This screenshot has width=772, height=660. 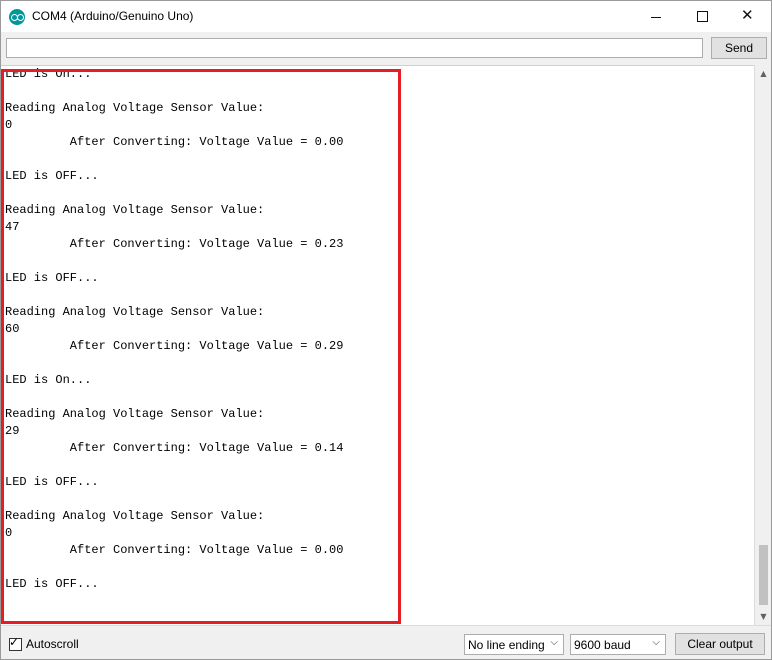 What do you see at coordinates (506, 644) in the screenshot?
I see `line-ending-value: No line ending` at bounding box center [506, 644].